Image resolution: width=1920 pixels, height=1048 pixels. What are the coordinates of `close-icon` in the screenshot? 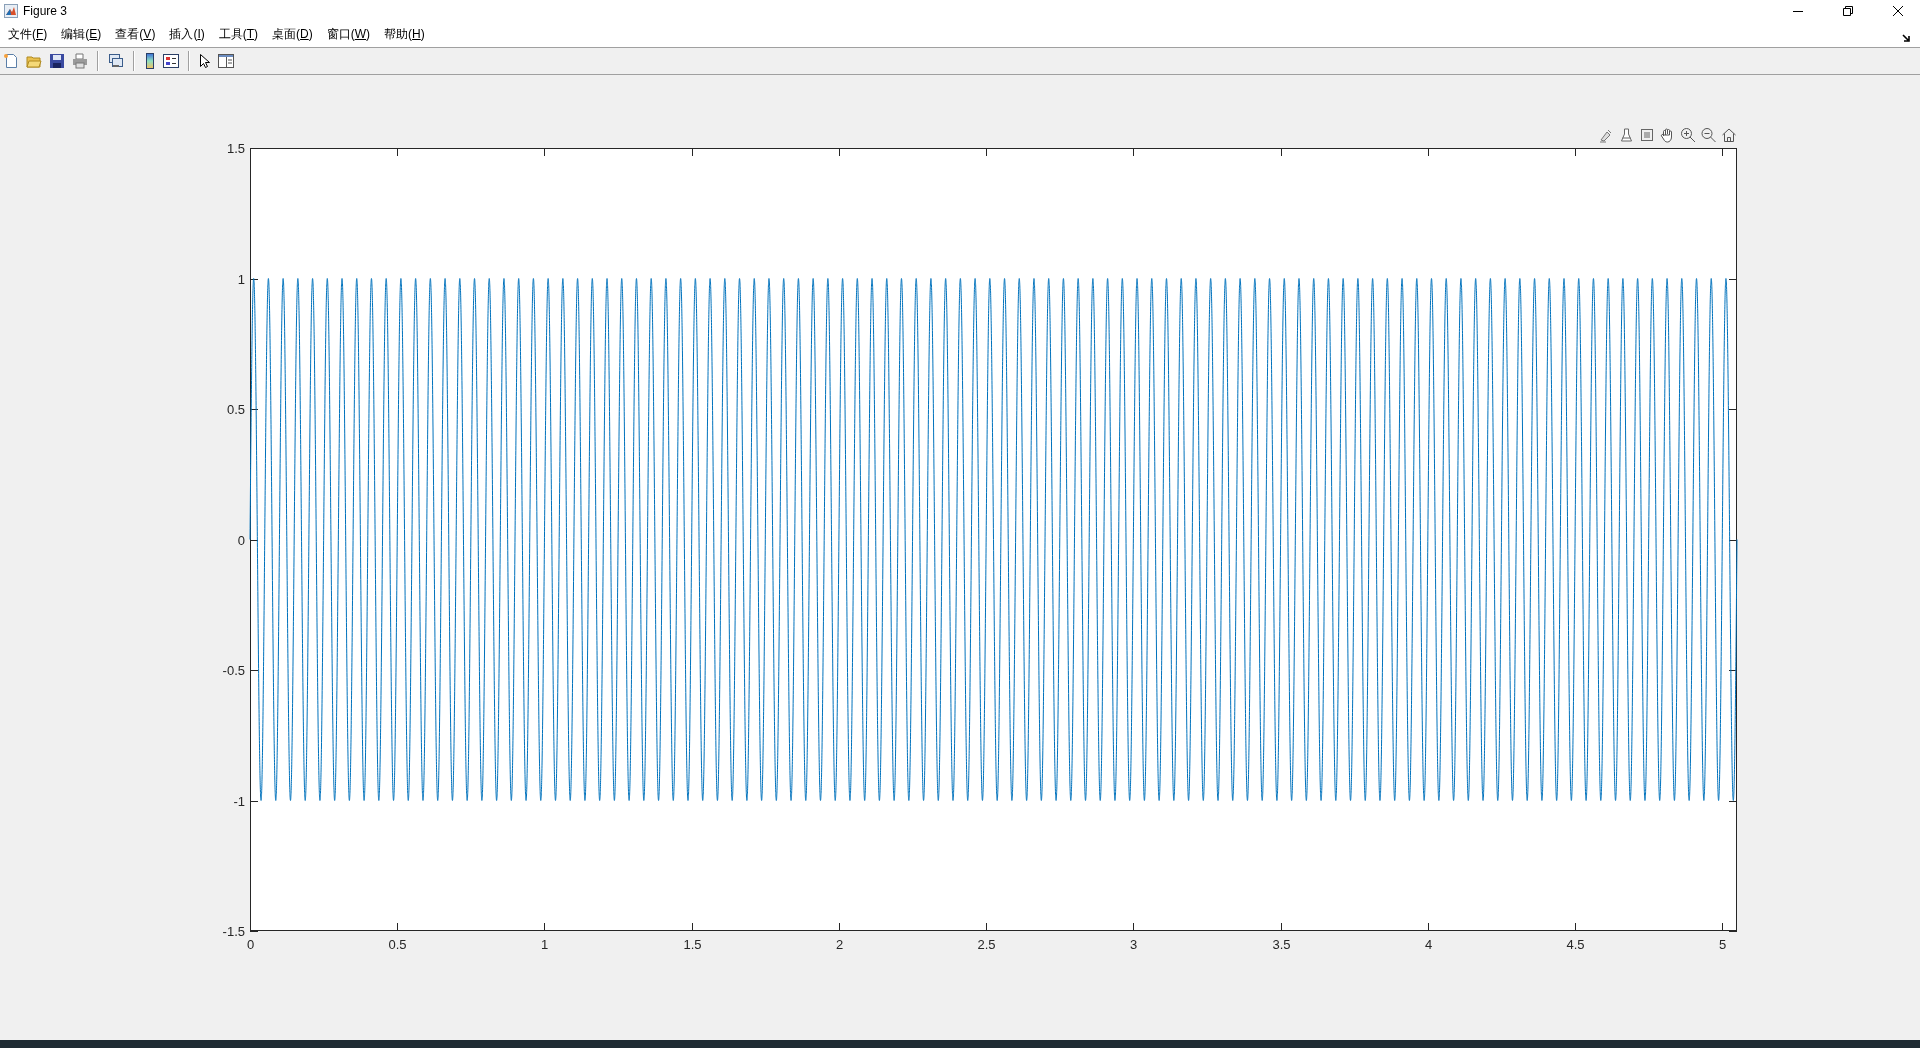 It's located at (1898, 11).